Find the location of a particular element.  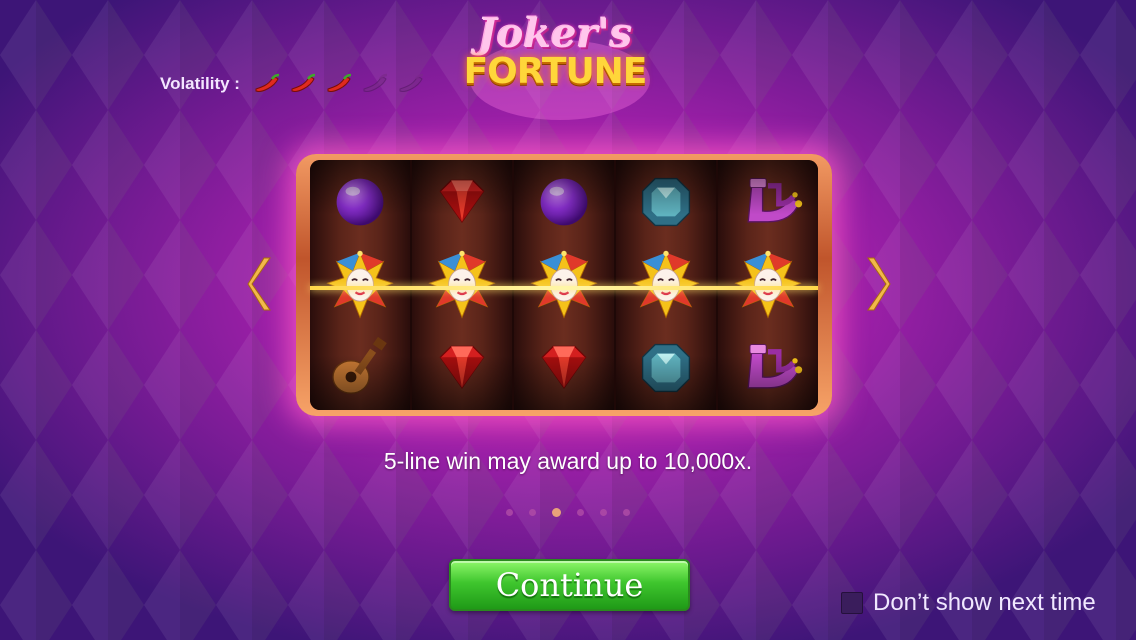

game-logo: Joker's FORTUNE is located at coordinates (555, 58).